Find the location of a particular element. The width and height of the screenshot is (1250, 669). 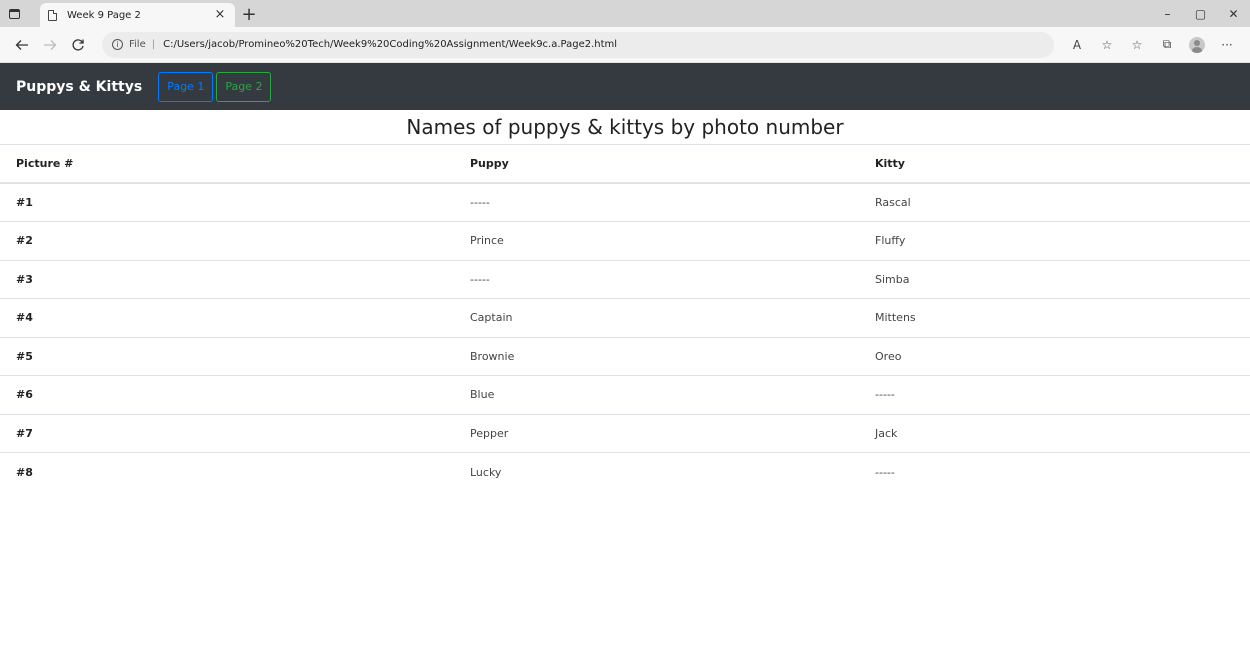

cell-kitty: Mittens is located at coordinates (1054, 317).